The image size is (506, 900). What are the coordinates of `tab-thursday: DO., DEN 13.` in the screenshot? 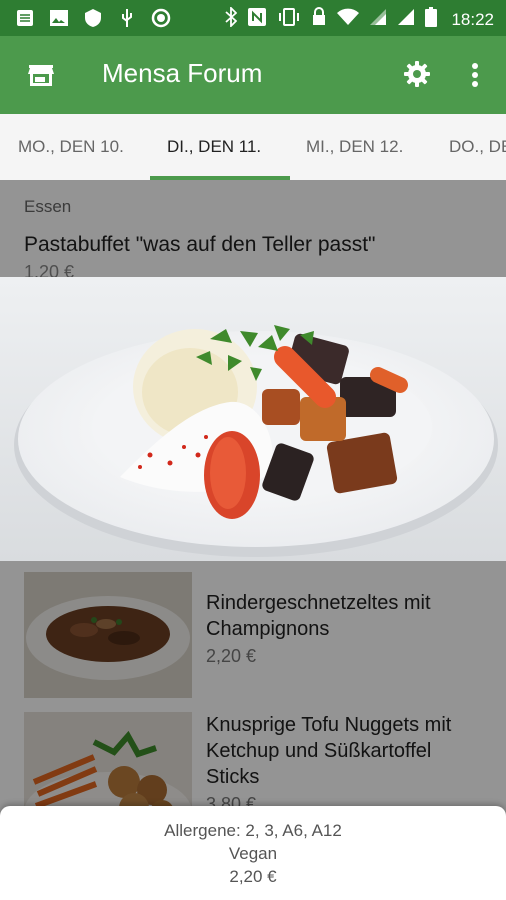 It's located at (477, 147).